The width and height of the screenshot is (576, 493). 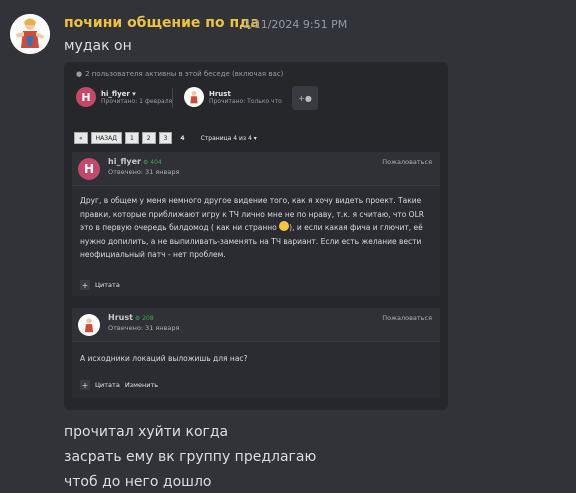 I want to click on participant-status: Прочитано: 1 февраля, so click(x=137, y=101).